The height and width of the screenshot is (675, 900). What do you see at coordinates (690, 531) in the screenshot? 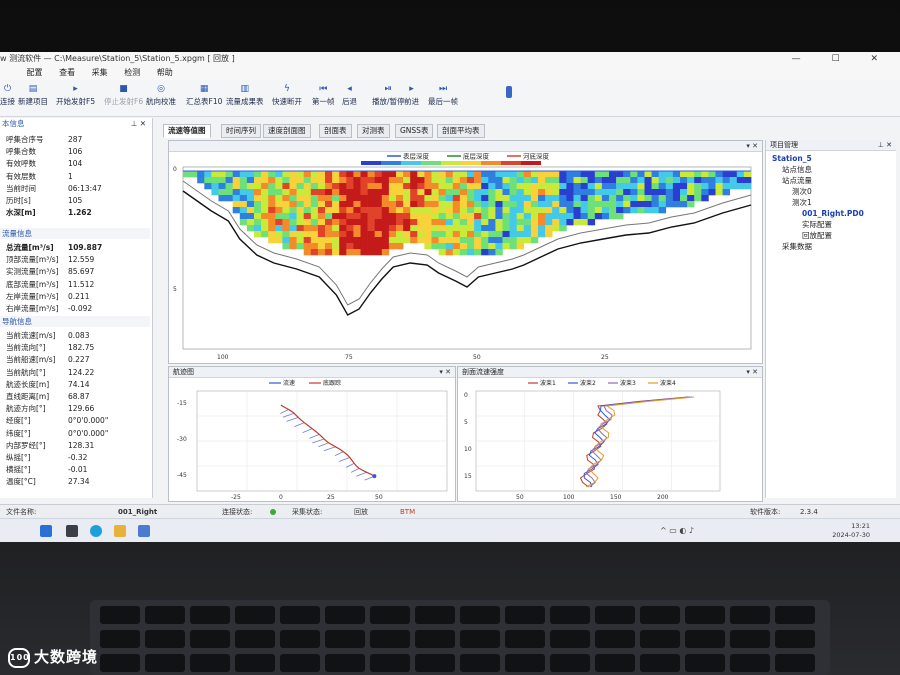
I see `tray-icons: ^ ▭ ◐ ♪` at bounding box center [690, 531].